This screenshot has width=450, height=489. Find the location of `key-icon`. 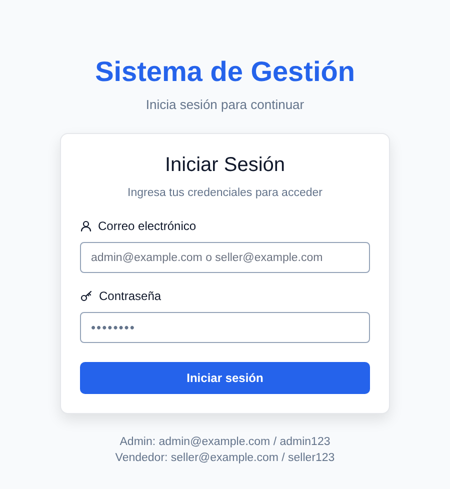

key-icon is located at coordinates (86, 296).